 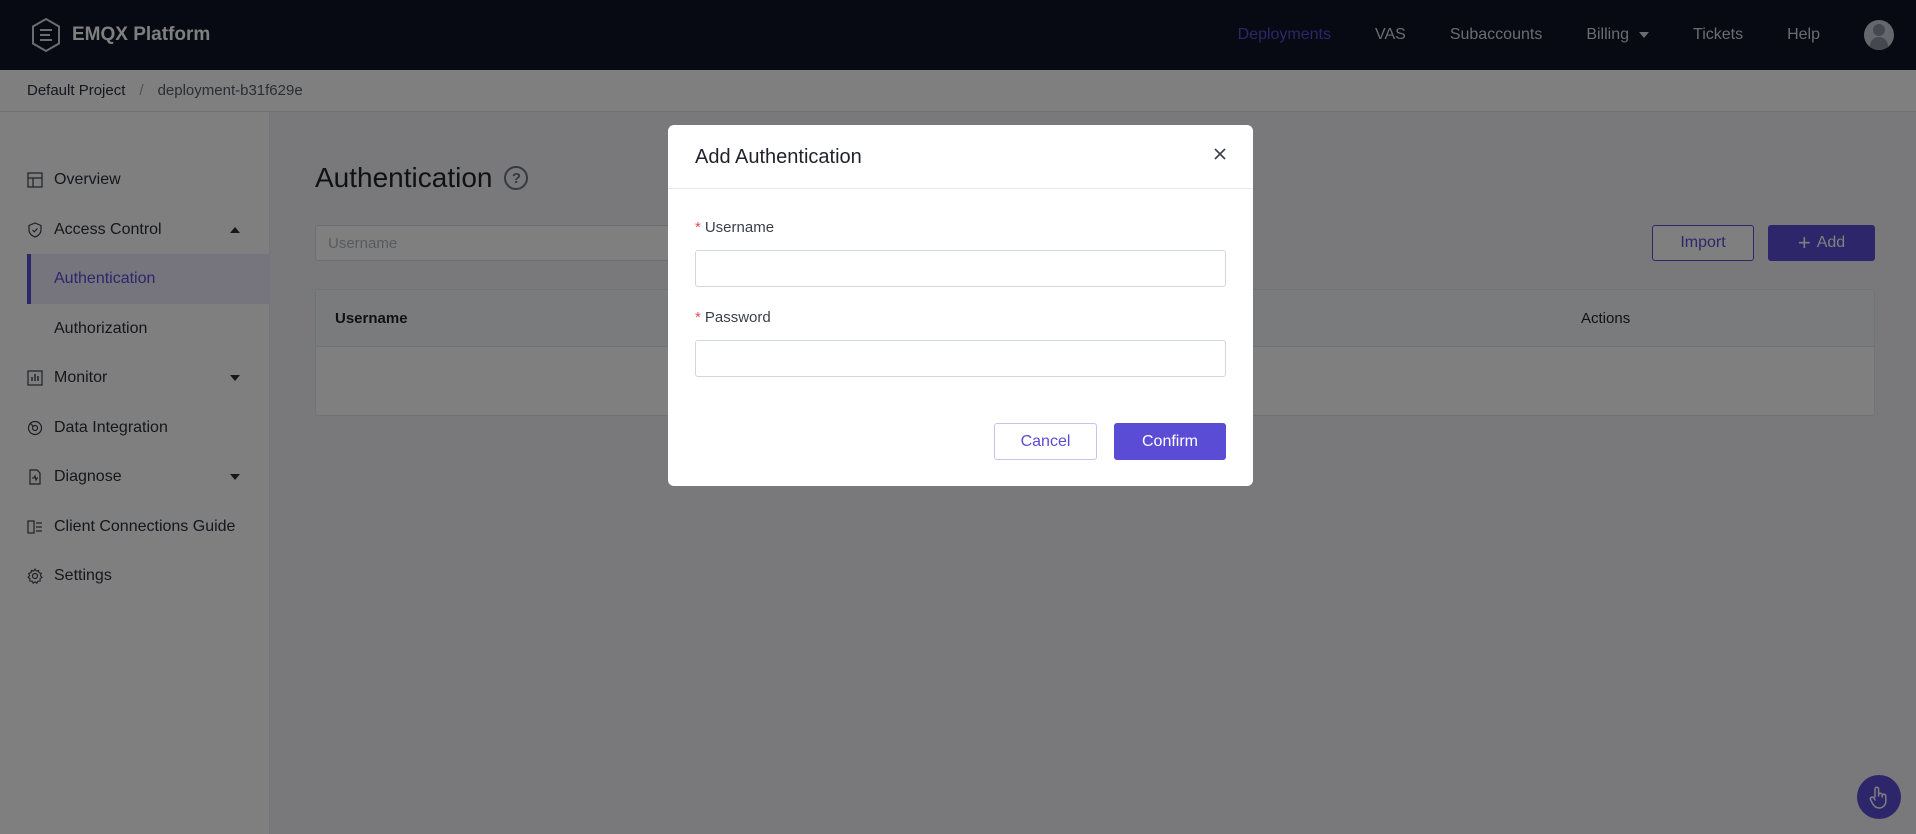 I want to click on confirm-button: Confirm, so click(x=1170, y=441).